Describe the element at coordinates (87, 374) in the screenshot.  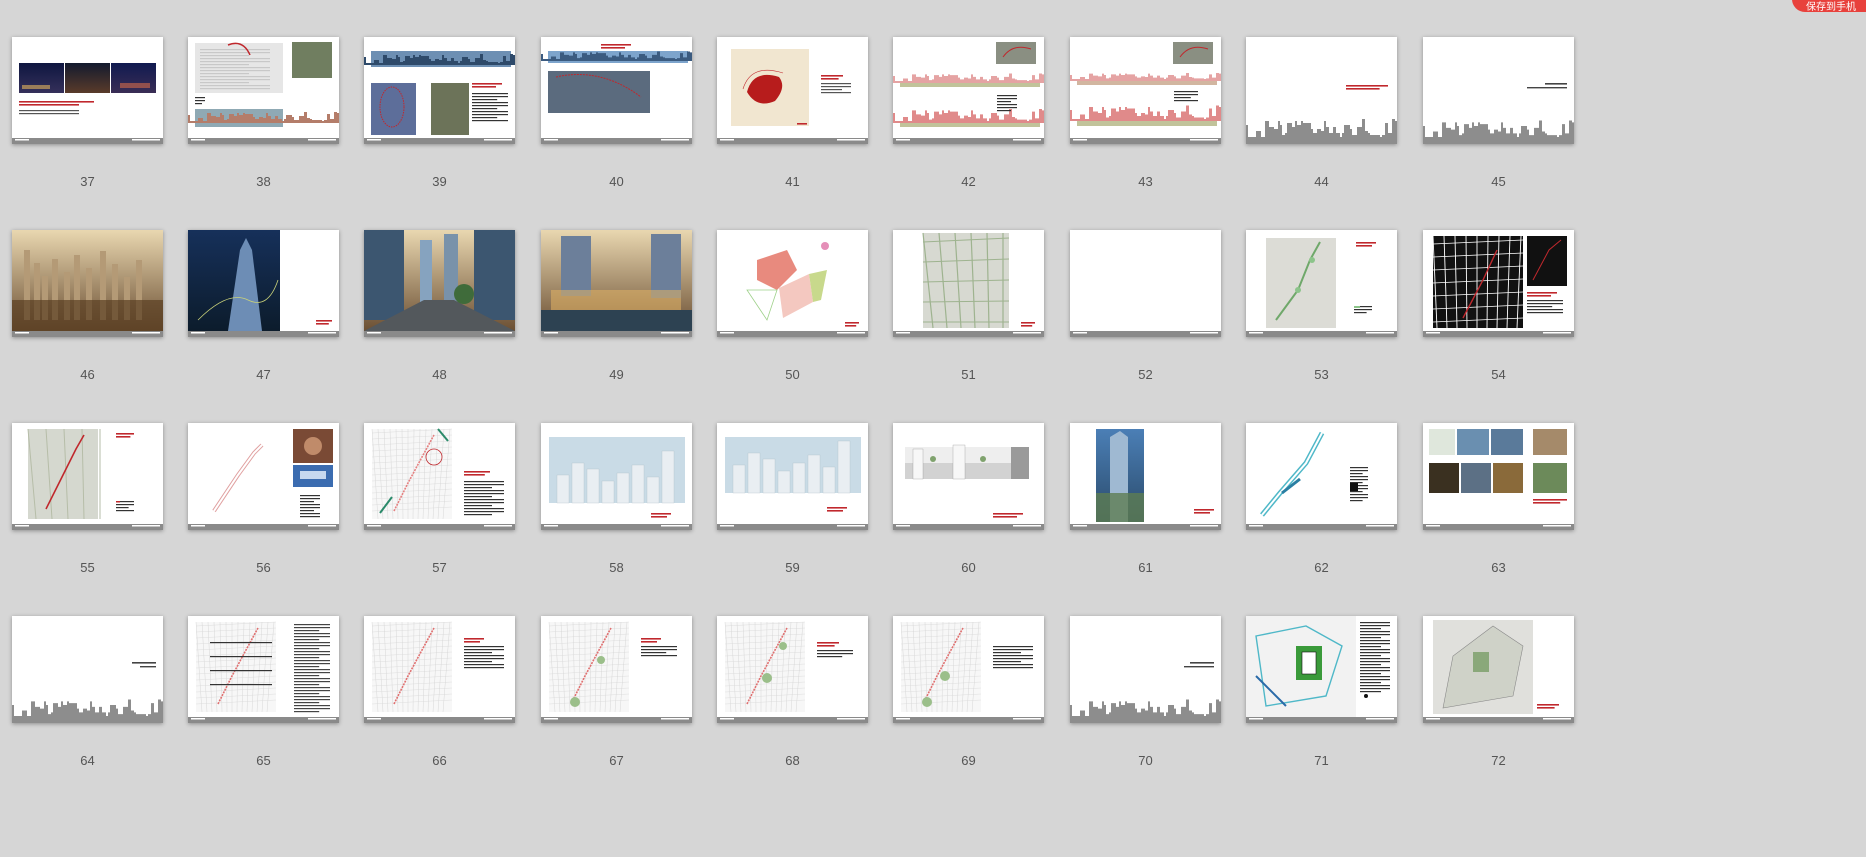
I see `slide-number: 46` at that location.